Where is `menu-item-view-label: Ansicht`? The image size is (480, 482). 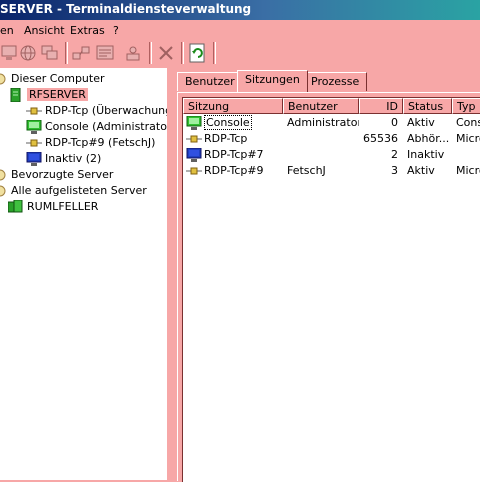 menu-item-view-label: Ansicht is located at coordinates (44, 30).